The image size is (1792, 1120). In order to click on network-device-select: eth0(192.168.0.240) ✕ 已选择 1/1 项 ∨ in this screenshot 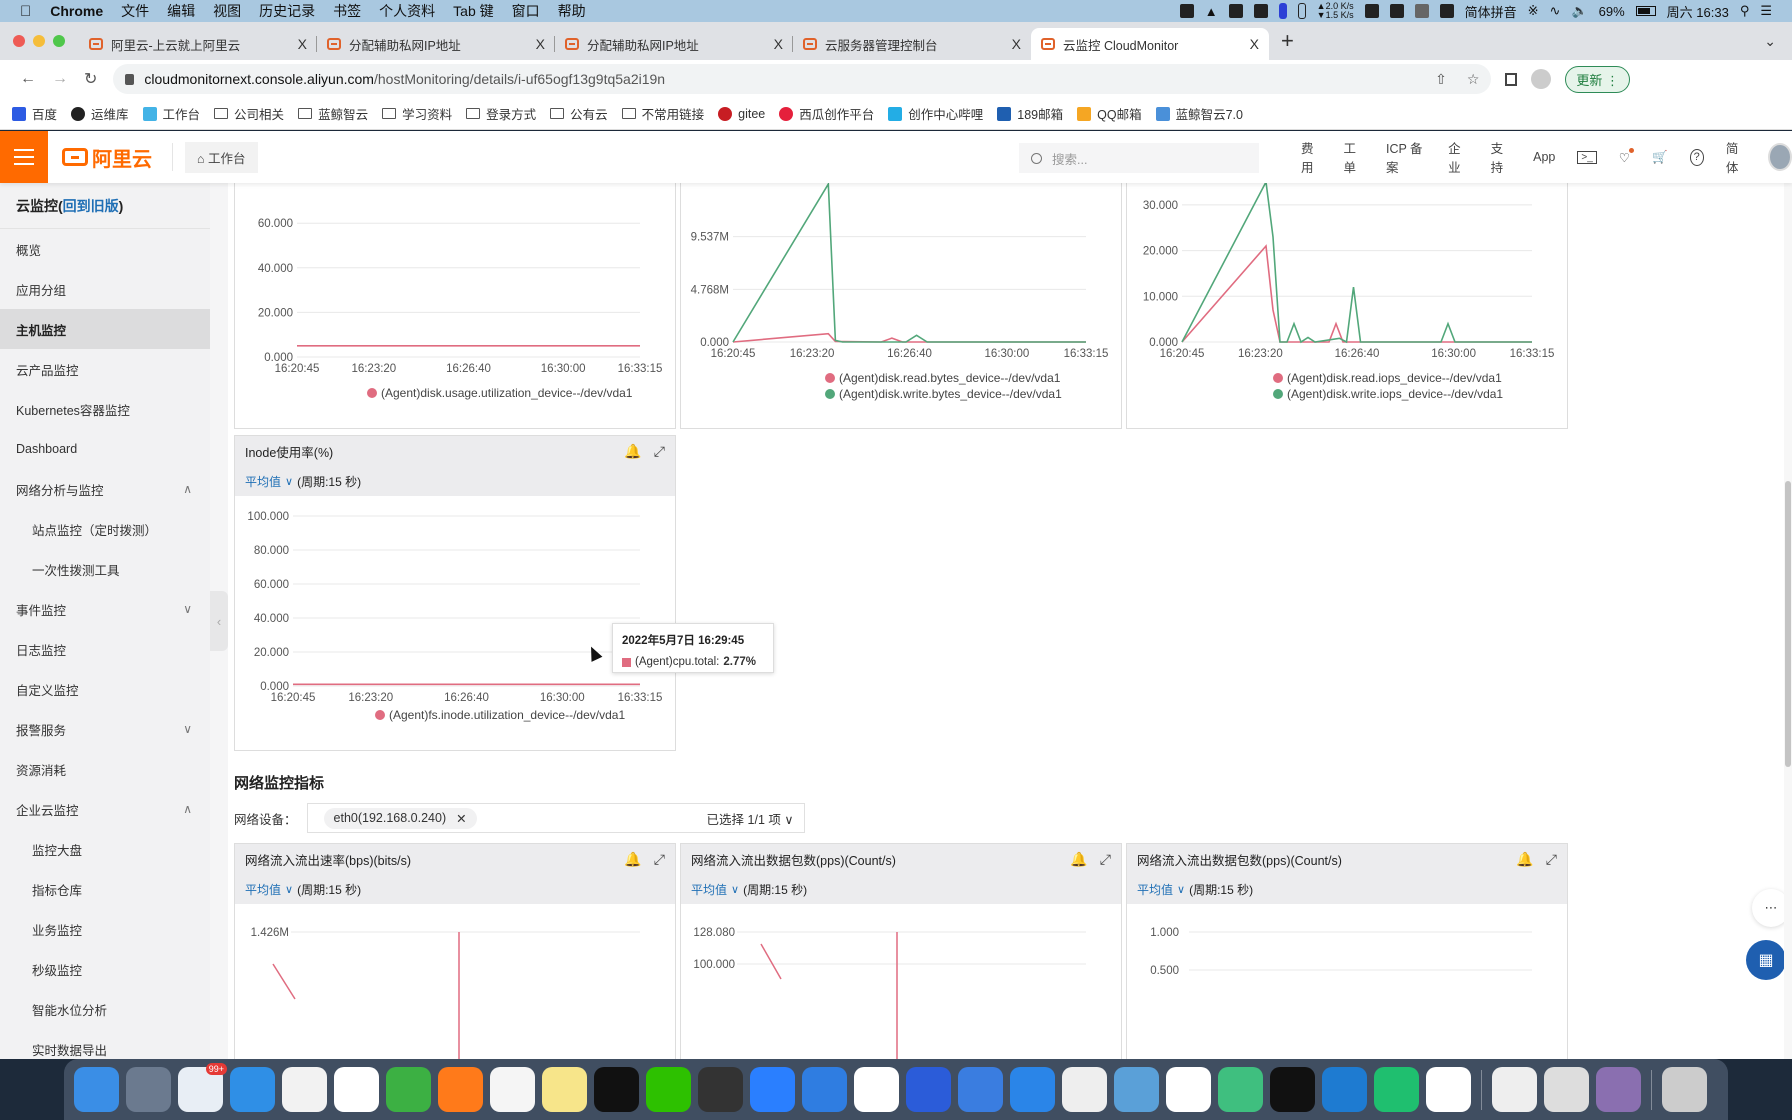, I will do `click(555, 818)`.